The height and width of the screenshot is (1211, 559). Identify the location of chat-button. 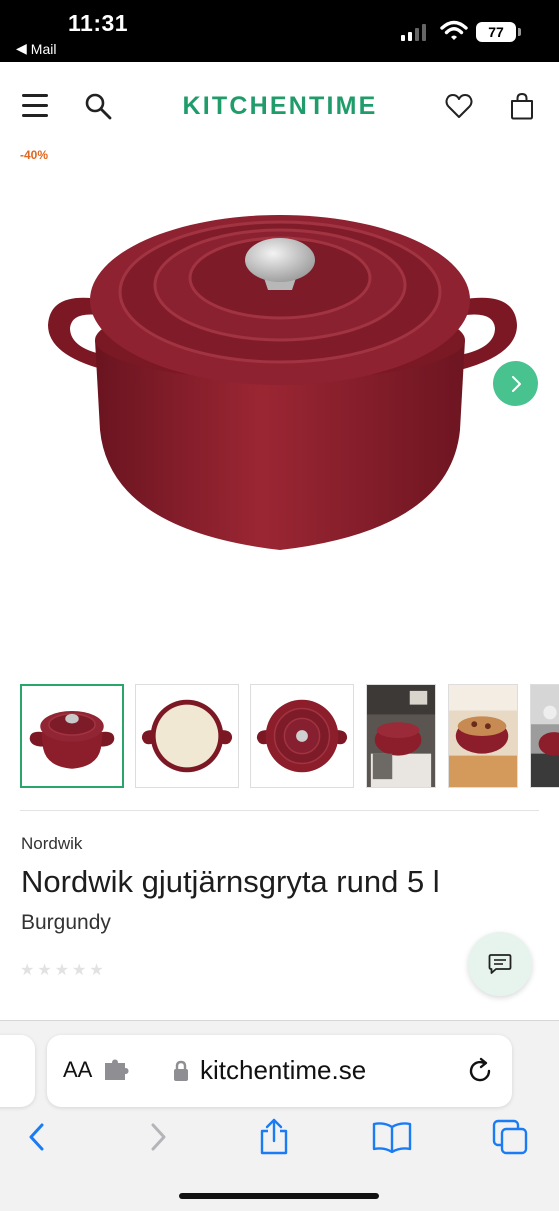
(500, 964).